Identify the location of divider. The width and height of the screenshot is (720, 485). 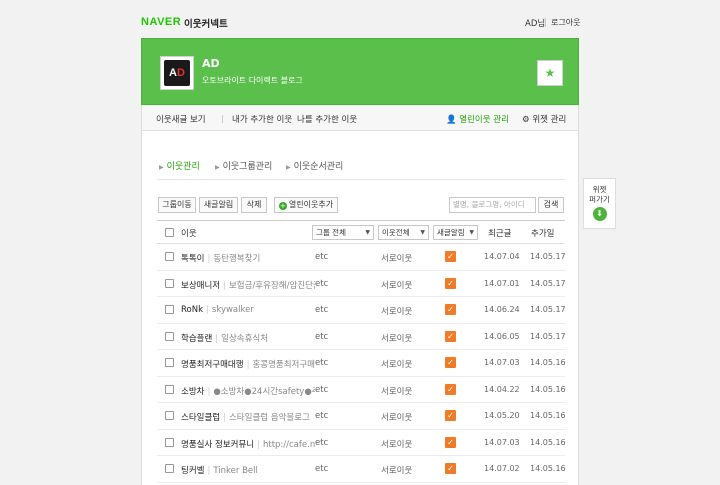
(361, 179).